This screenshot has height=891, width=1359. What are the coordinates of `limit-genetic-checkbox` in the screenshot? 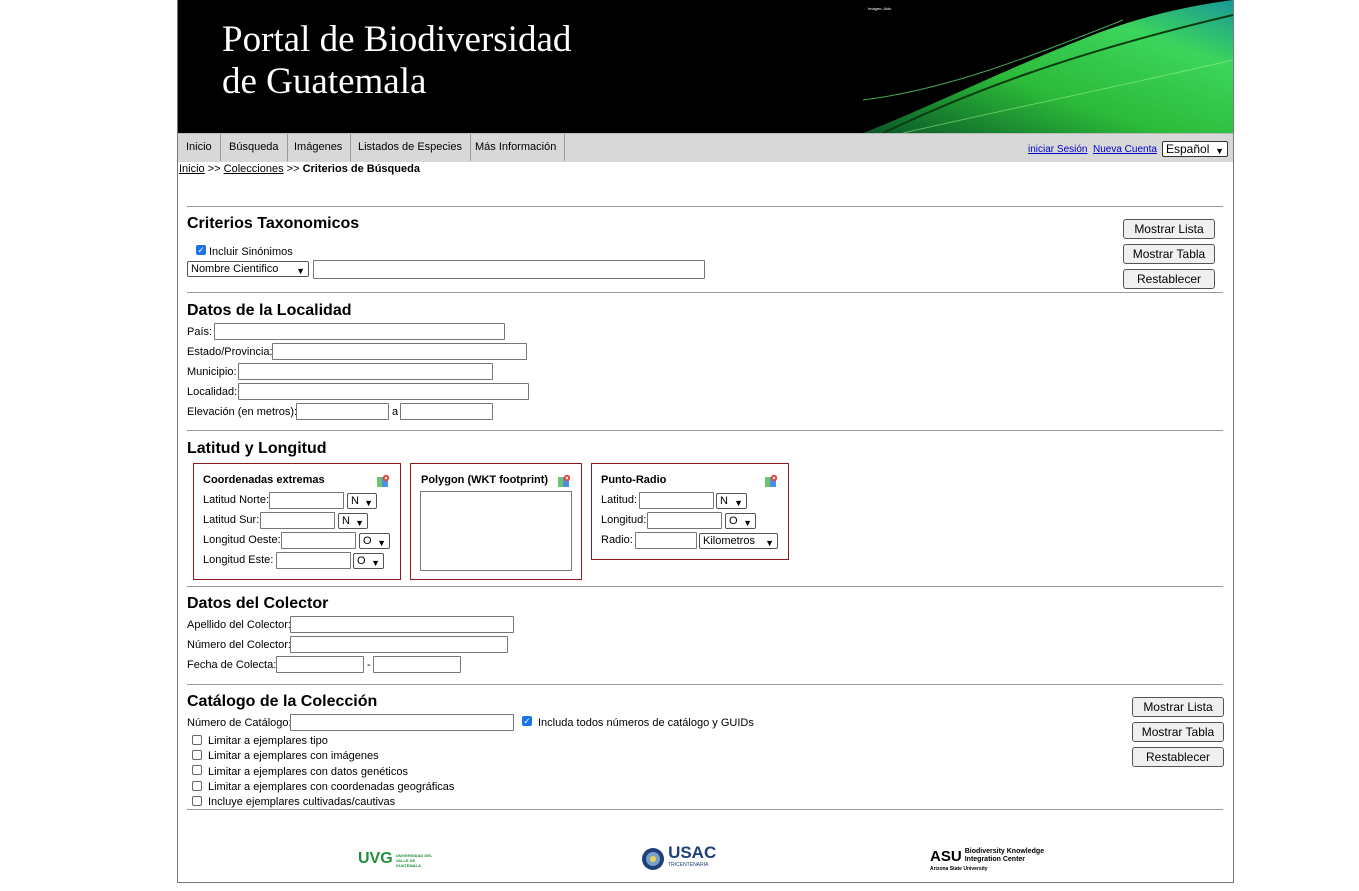 It's located at (197, 770).